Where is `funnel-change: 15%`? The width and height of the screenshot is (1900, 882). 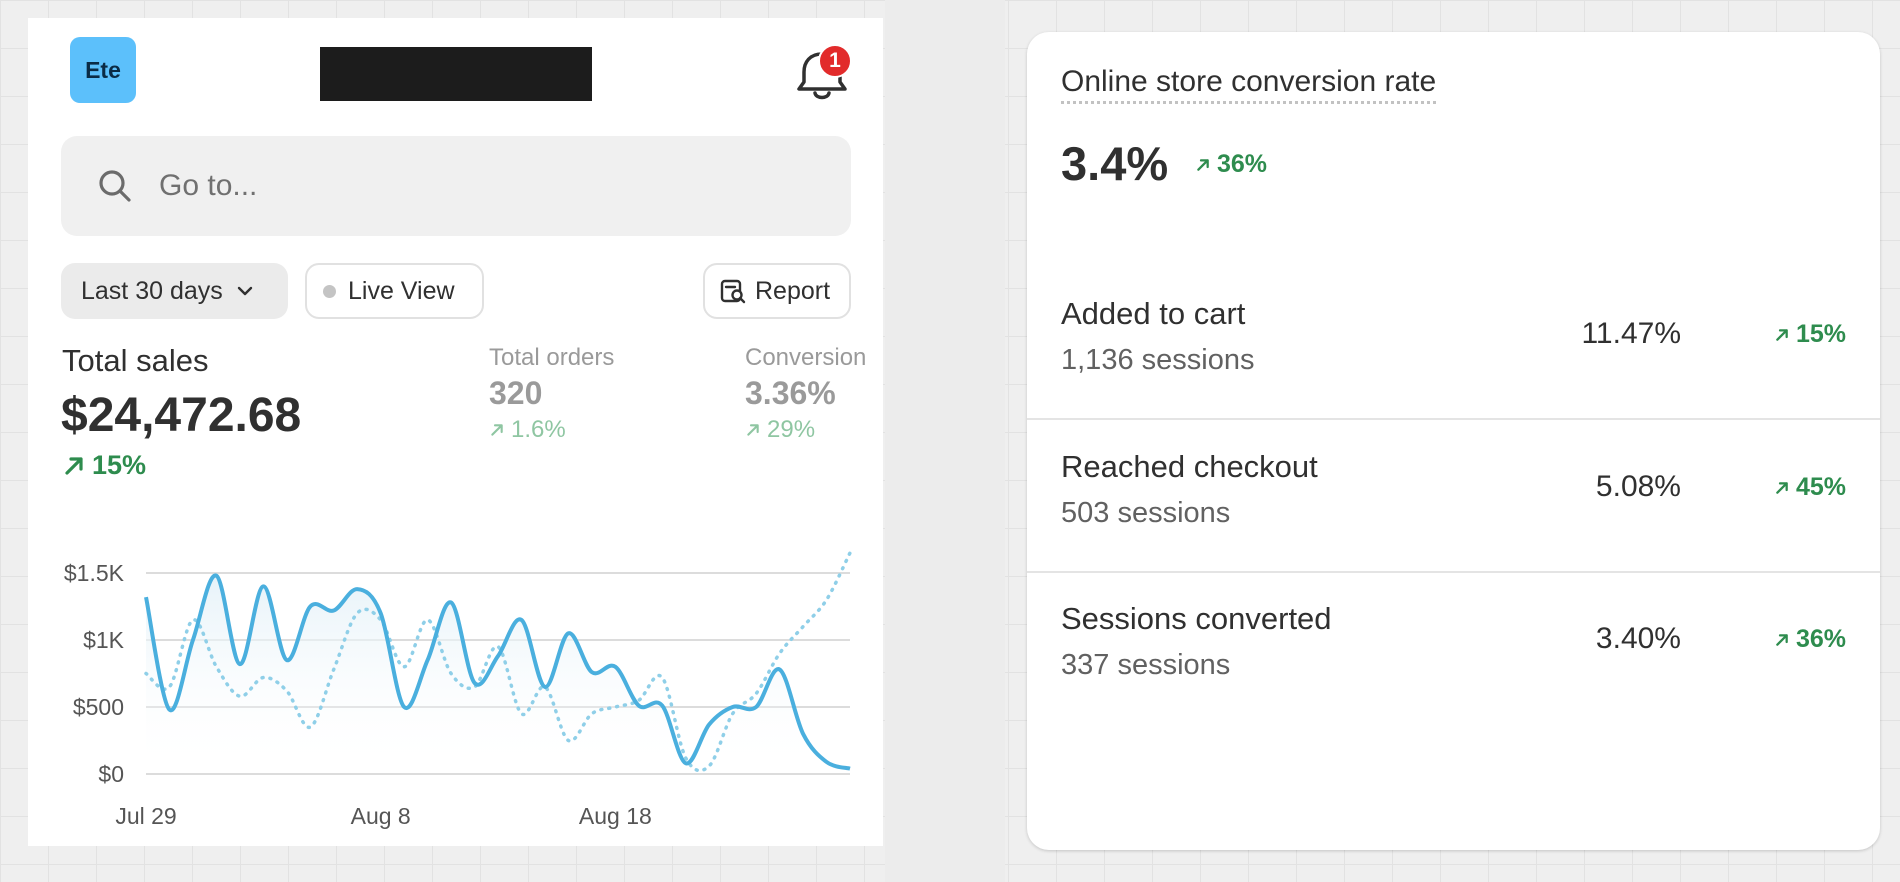
funnel-change: 15% is located at coordinates (1810, 334).